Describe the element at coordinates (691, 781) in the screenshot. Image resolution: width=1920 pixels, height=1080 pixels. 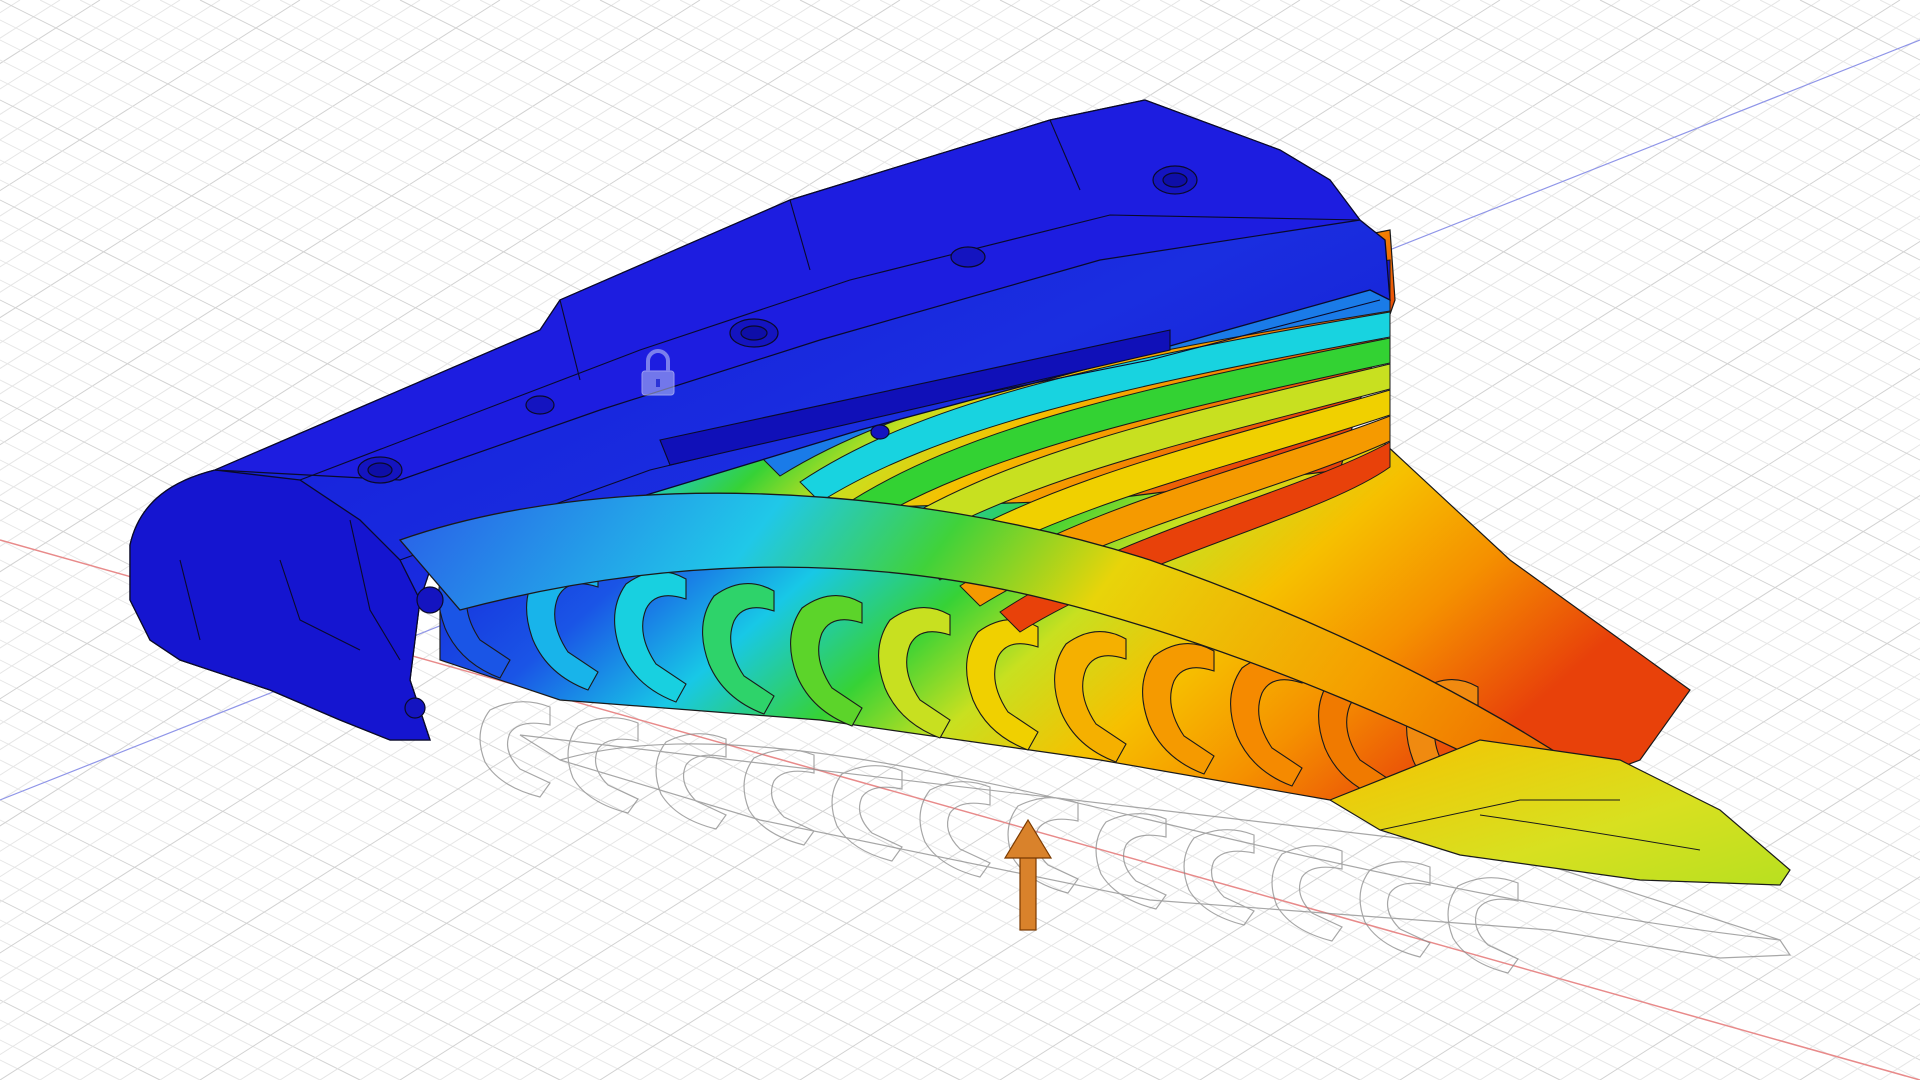
I see `ghost-rib` at that location.